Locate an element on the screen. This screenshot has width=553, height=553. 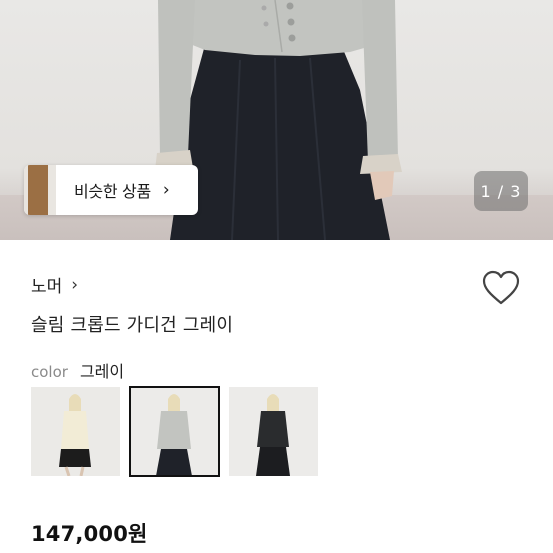
color-swatch-charcoal is located at coordinates (273, 431).